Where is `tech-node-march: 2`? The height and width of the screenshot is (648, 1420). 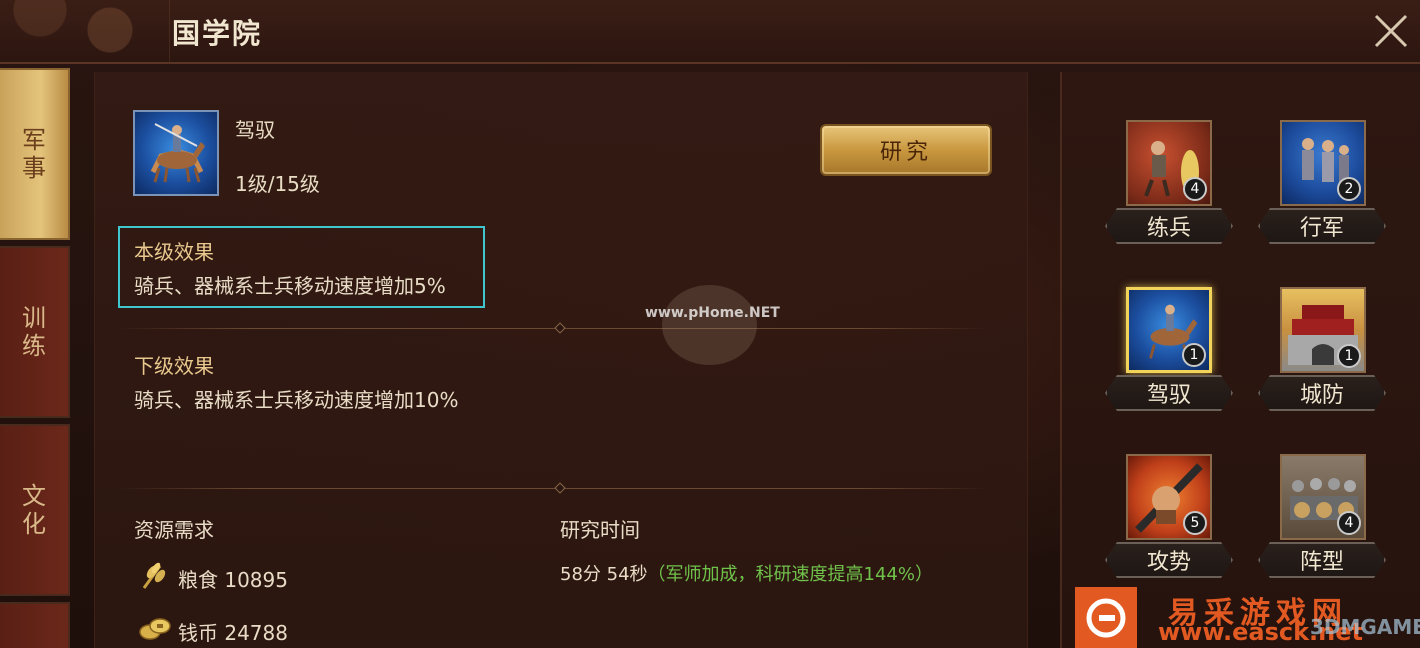 tech-node-march: 2 is located at coordinates (1323, 163).